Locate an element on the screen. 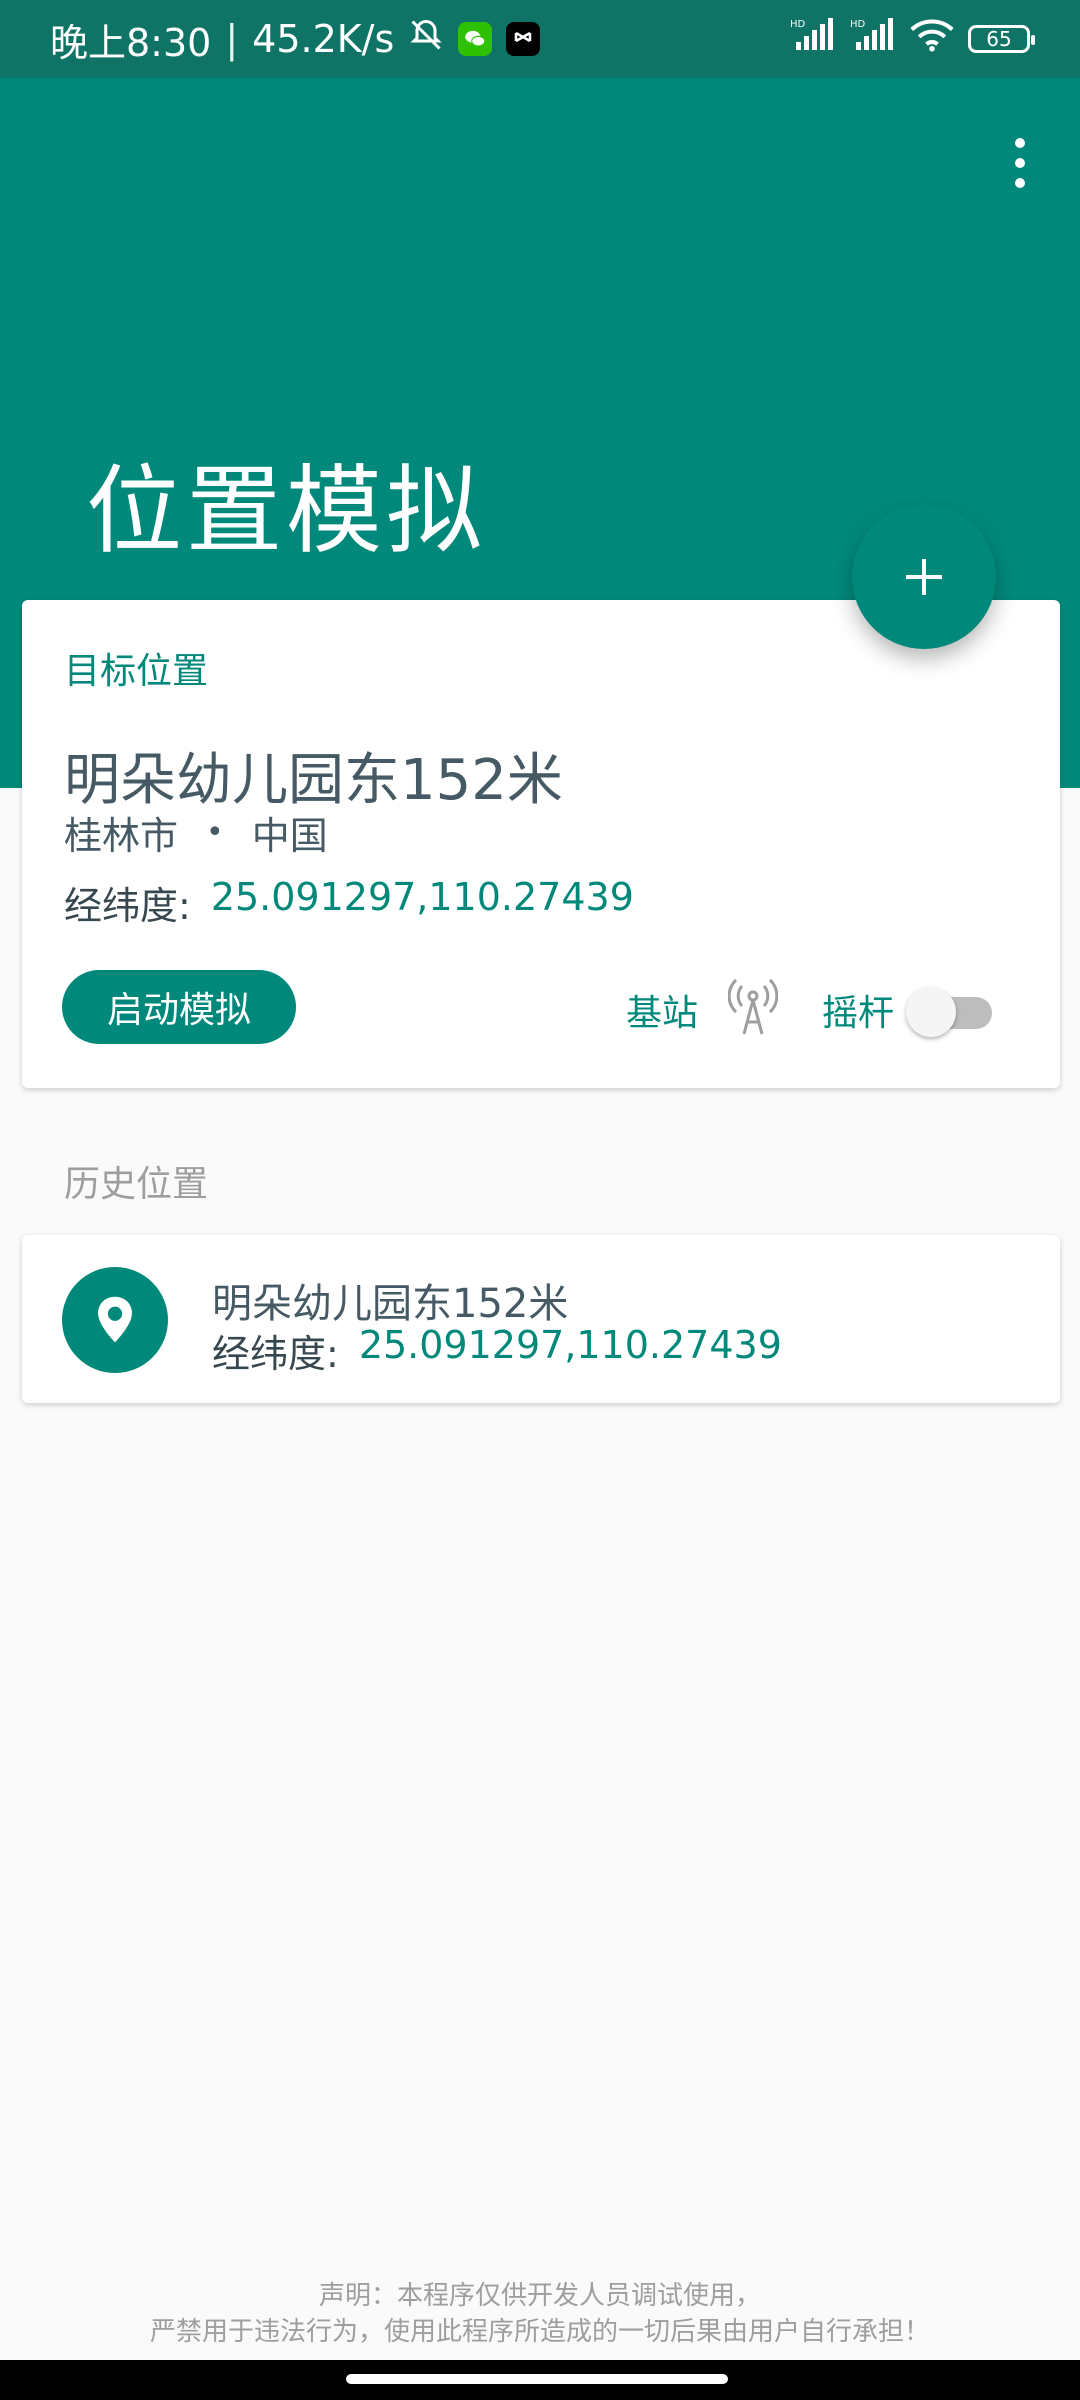  network-speed: 45.2K/s is located at coordinates (323, 39).